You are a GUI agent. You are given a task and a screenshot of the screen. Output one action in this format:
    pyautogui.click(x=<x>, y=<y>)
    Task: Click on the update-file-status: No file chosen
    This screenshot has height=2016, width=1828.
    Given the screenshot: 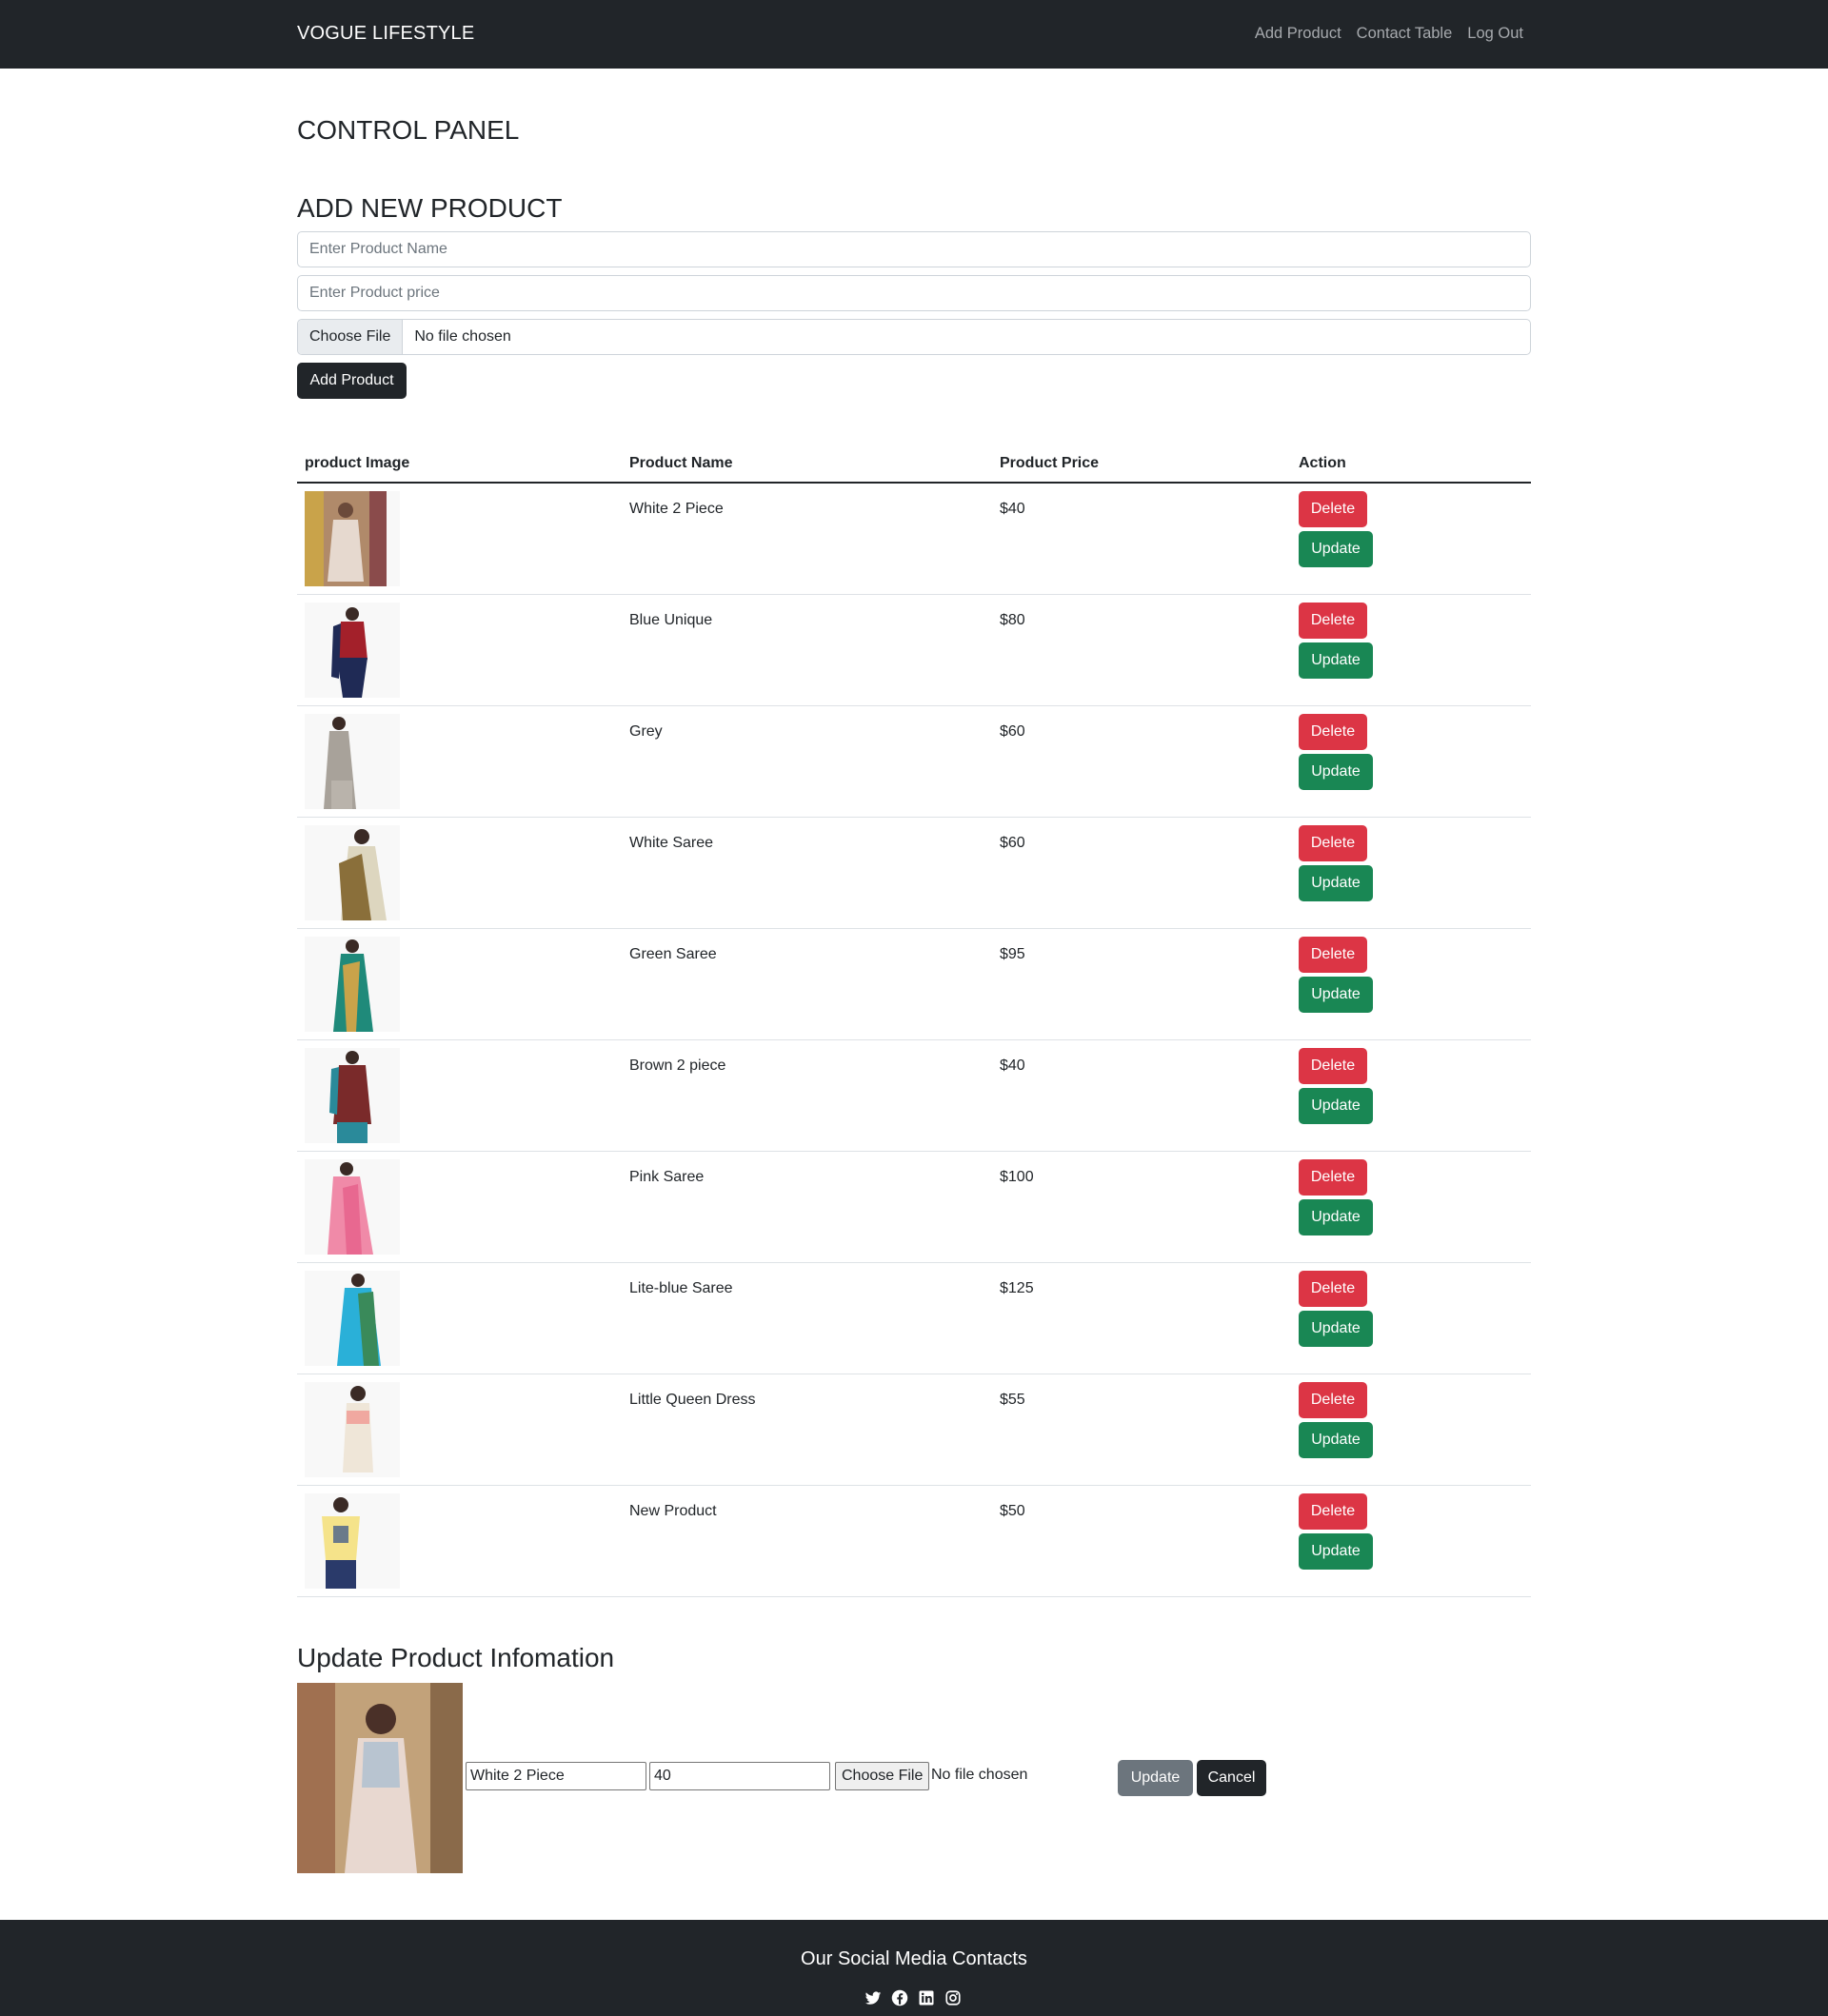 What is the action you would take?
    pyautogui.click(x=979, y=1775)
    